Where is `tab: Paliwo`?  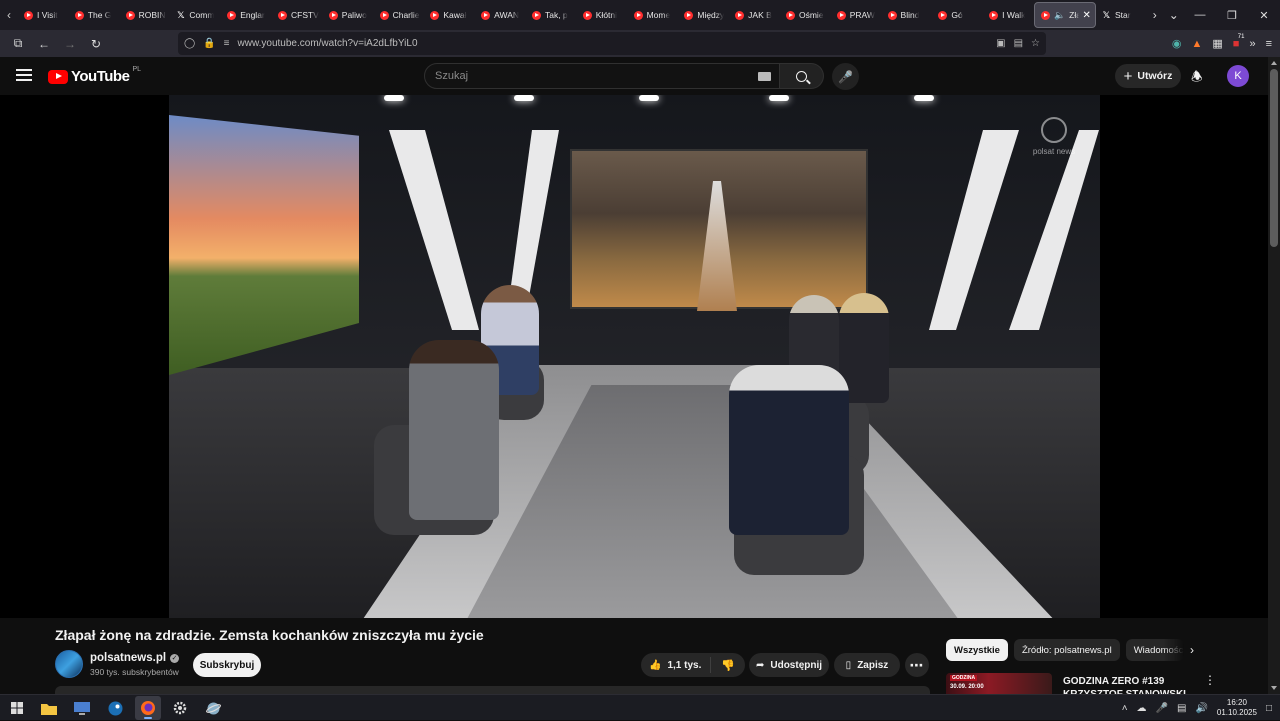 tab: Paliwo is located at coordinates (348, 15).